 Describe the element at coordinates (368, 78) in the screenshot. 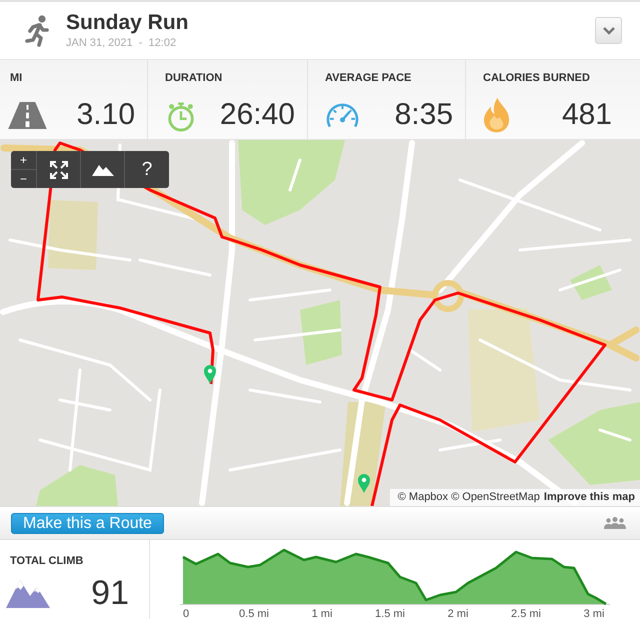

I see `stat-label: AVERAGE PACE` at that location.